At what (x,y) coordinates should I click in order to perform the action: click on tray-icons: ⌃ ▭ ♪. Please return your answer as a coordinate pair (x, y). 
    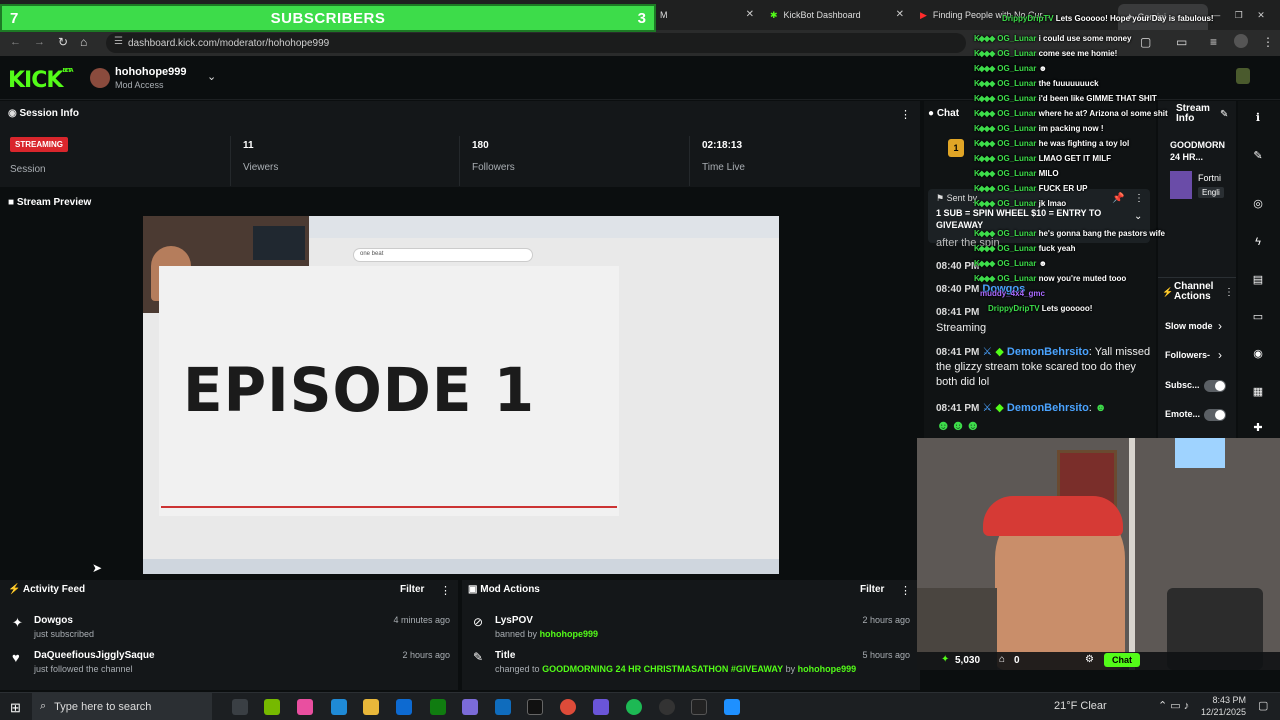
    Looking at the image, I should click on (1173, 705).